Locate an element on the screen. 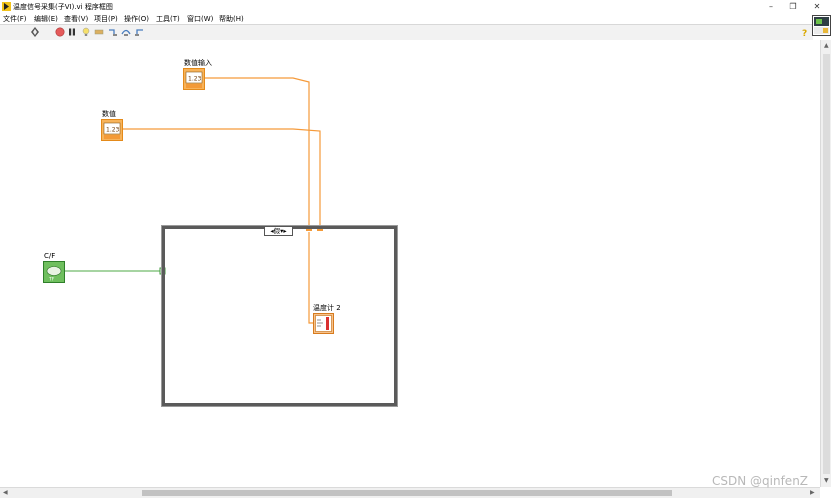  horizontal-scrollbar: ◀ ▶ is located at coordinates (410, 492).